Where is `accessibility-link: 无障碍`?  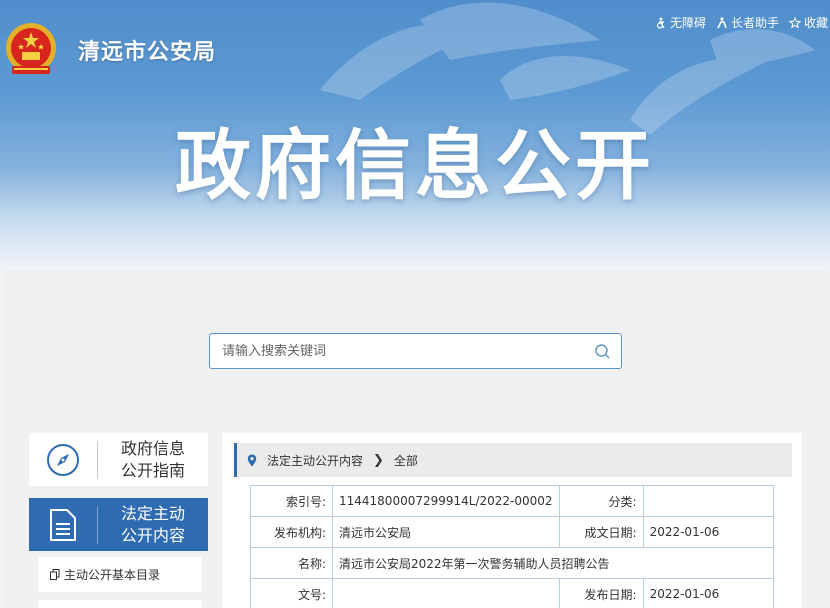 accessibility-link: 无障碍 is located at coordinates (680, 22).